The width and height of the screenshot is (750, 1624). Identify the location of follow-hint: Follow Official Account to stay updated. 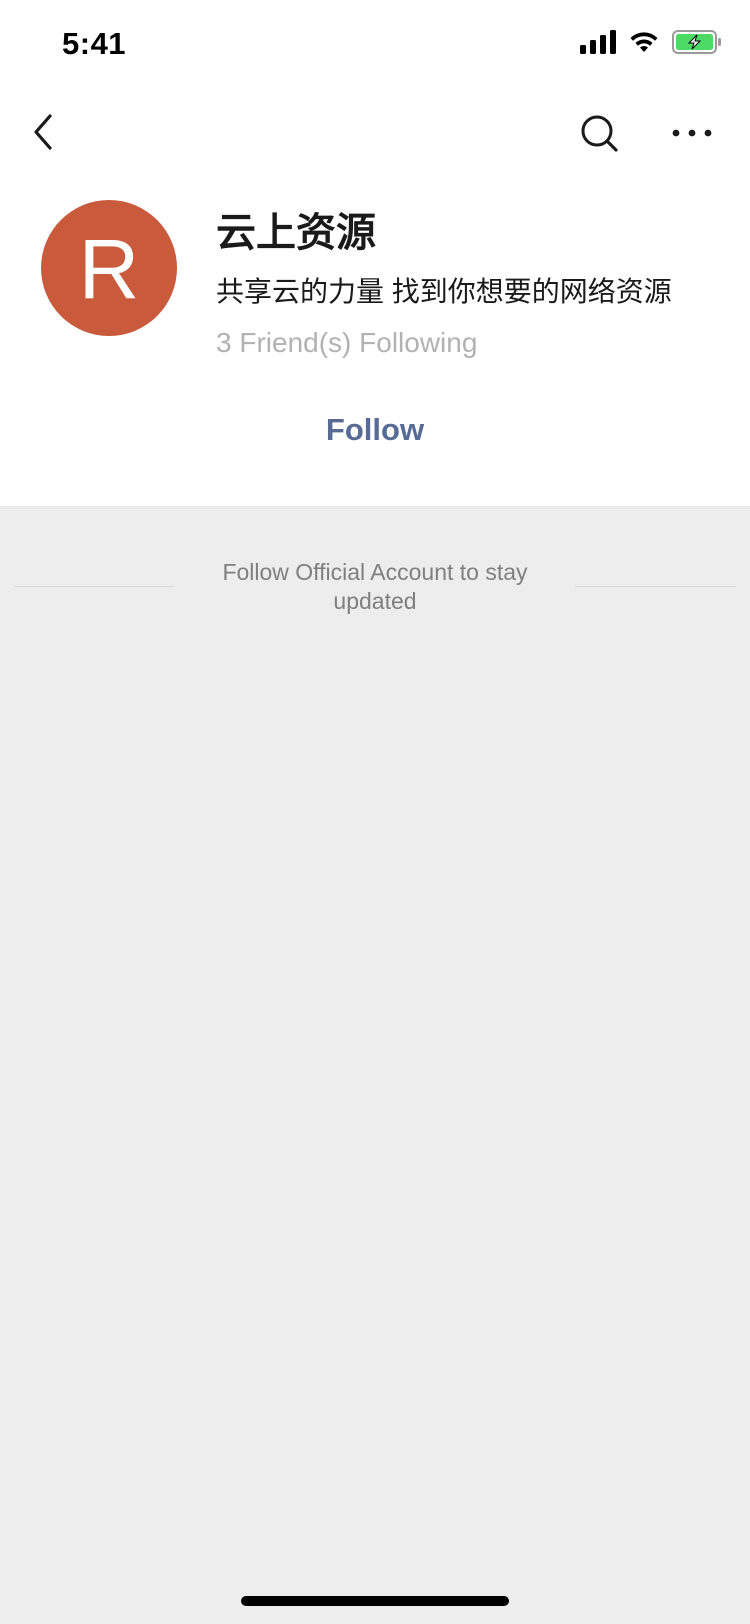
(375, 586).